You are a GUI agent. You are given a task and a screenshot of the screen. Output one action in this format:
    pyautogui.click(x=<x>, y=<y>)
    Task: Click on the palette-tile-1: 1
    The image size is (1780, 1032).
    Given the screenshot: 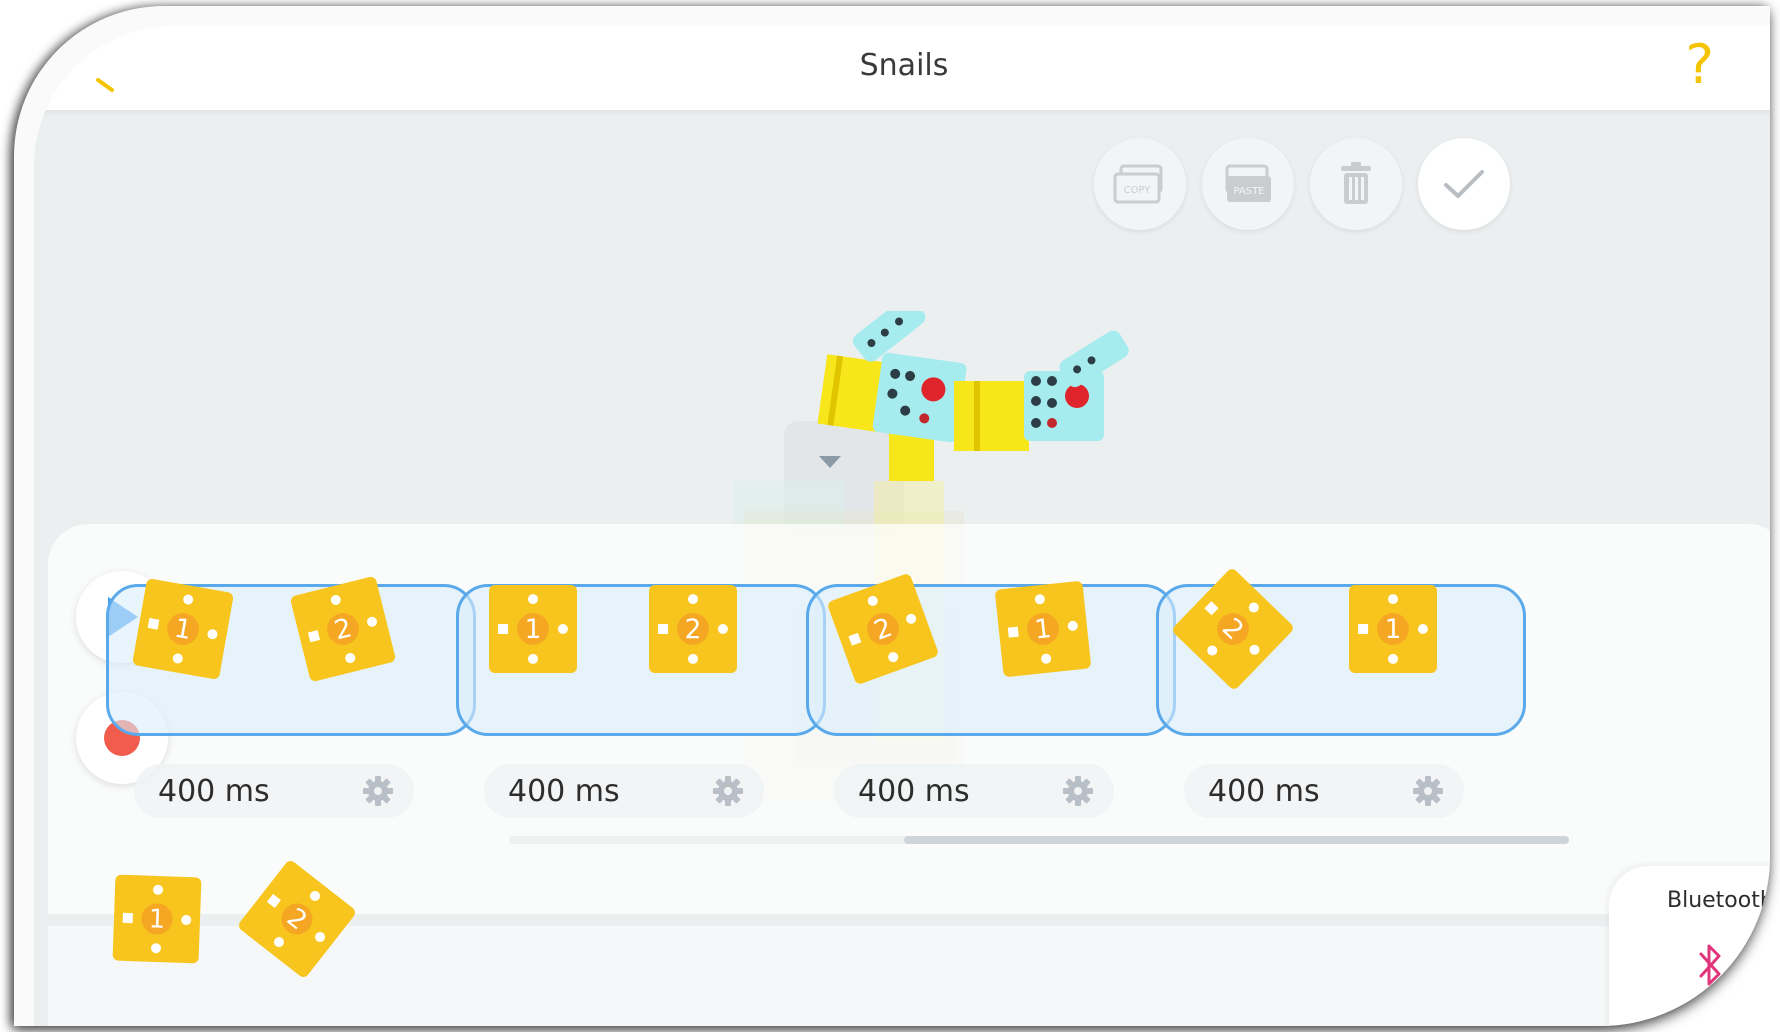 What is the action you would take?
    pyautogui.click(x=157, y=921)
    